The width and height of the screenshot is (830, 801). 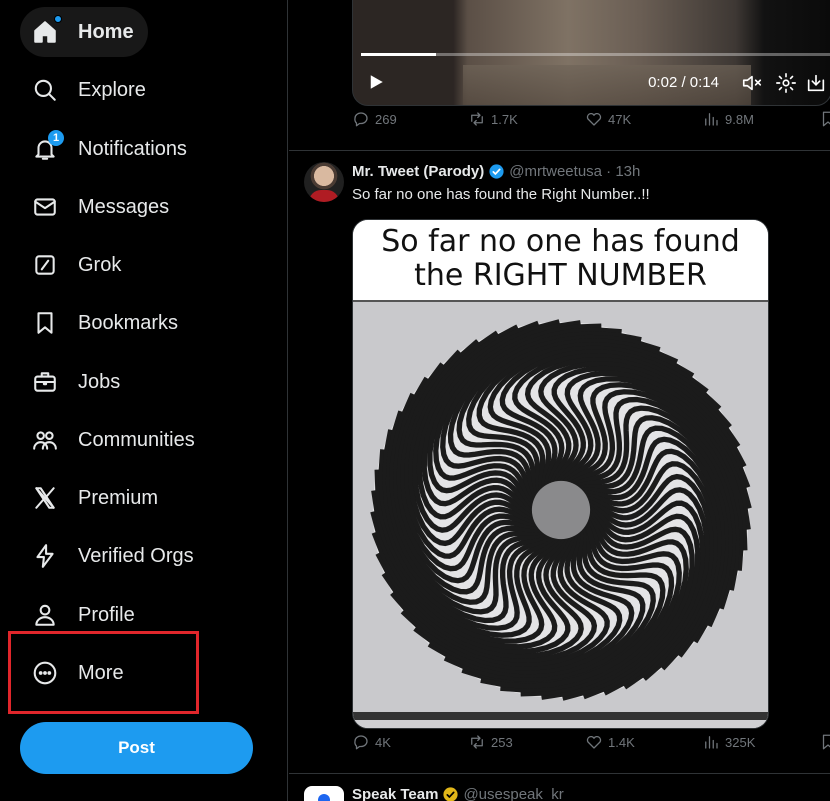 I want to click on nav-explore-label: Explore, so click(x=112, y=89).